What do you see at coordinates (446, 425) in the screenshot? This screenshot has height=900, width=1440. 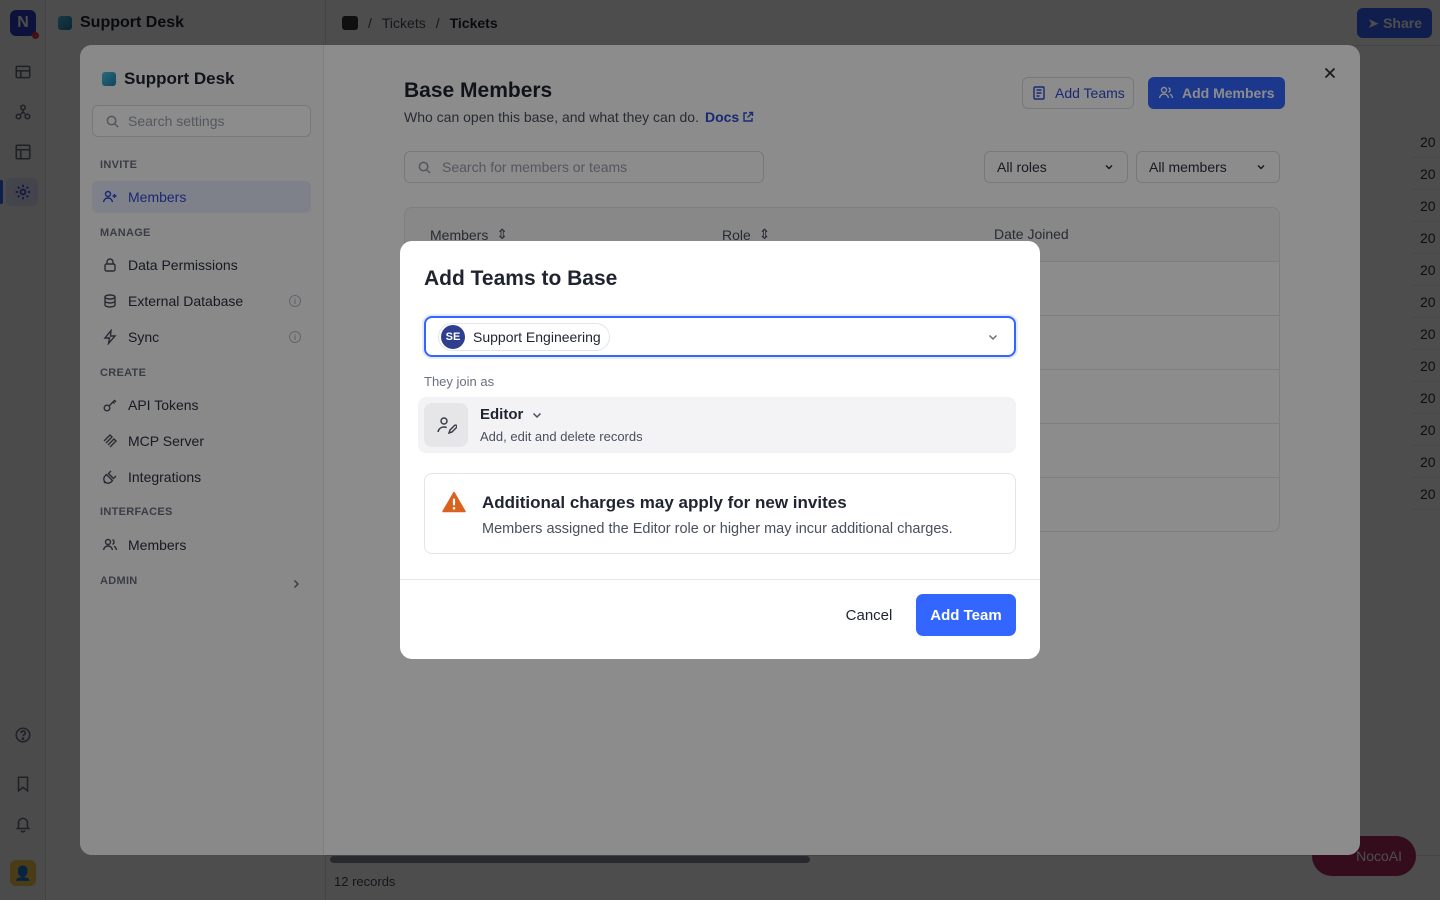 I see `editor-role-icon` at bounding box center [446, 425].